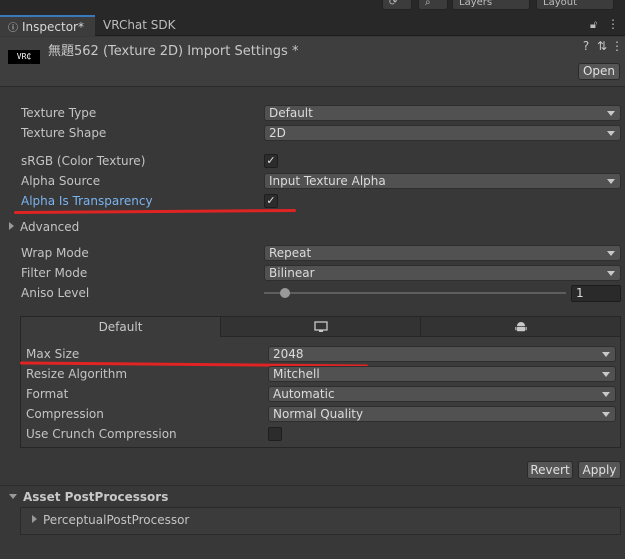 The height and width of the screenshot is (559, 625). What do you see at coordinates (277, 133) in the screenshot?
I see `texture-shape-value: 2D` at bounding box center [277, 133].